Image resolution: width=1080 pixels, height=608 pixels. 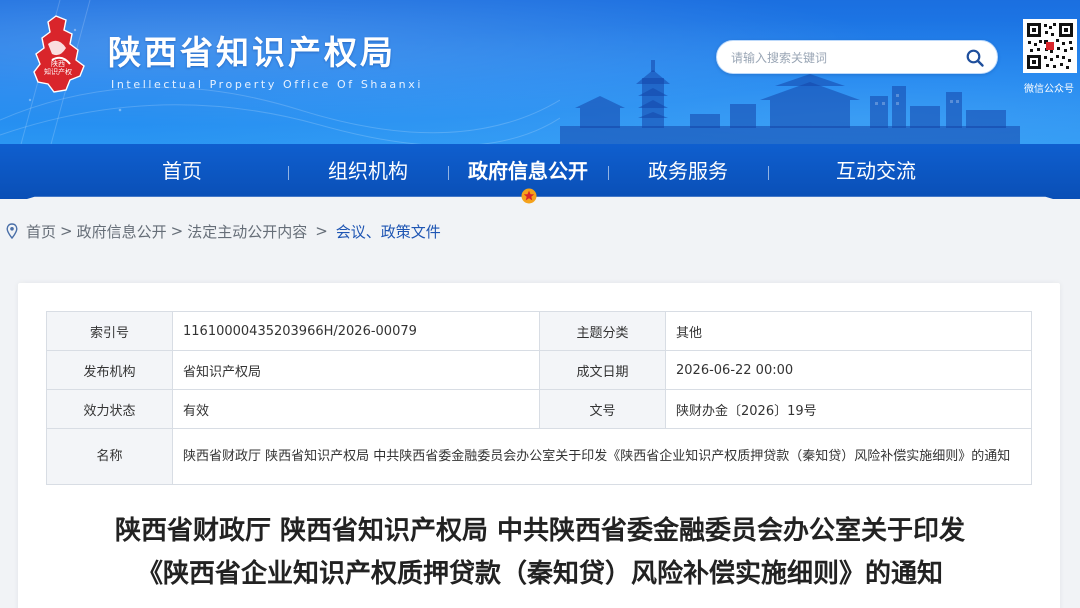 What do you see at coordinates (109, 456) in the screenshot?
I see `name-label: 名称` at bounding box center [109, 456].